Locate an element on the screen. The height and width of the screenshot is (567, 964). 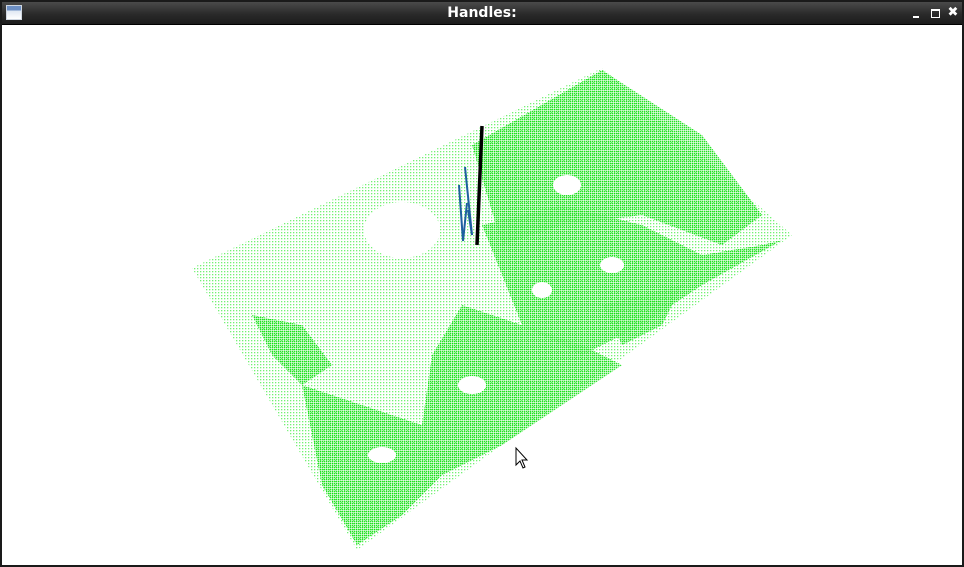
title-bar: Handles: ✖ is located at coordinates (482, 13).